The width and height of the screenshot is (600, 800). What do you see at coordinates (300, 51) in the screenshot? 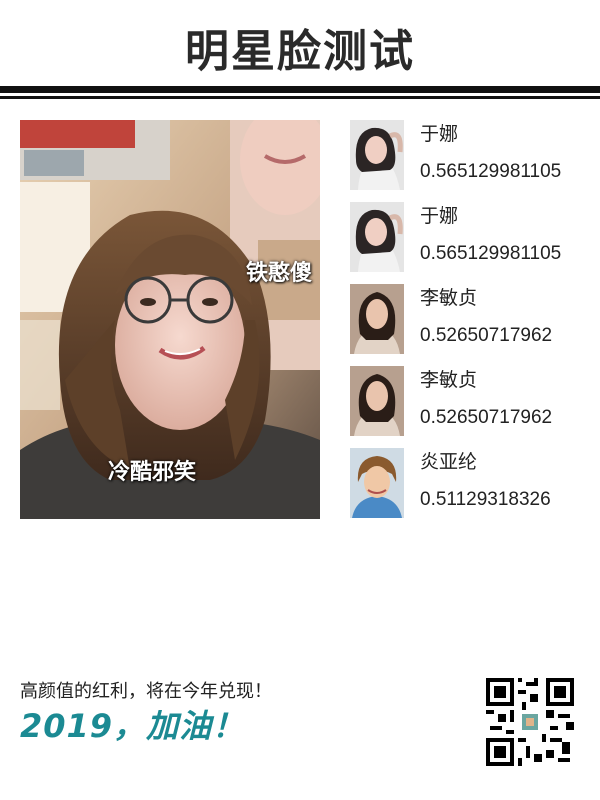
I see `page-title: 明星脸测试` at bounding box center [300, 51].